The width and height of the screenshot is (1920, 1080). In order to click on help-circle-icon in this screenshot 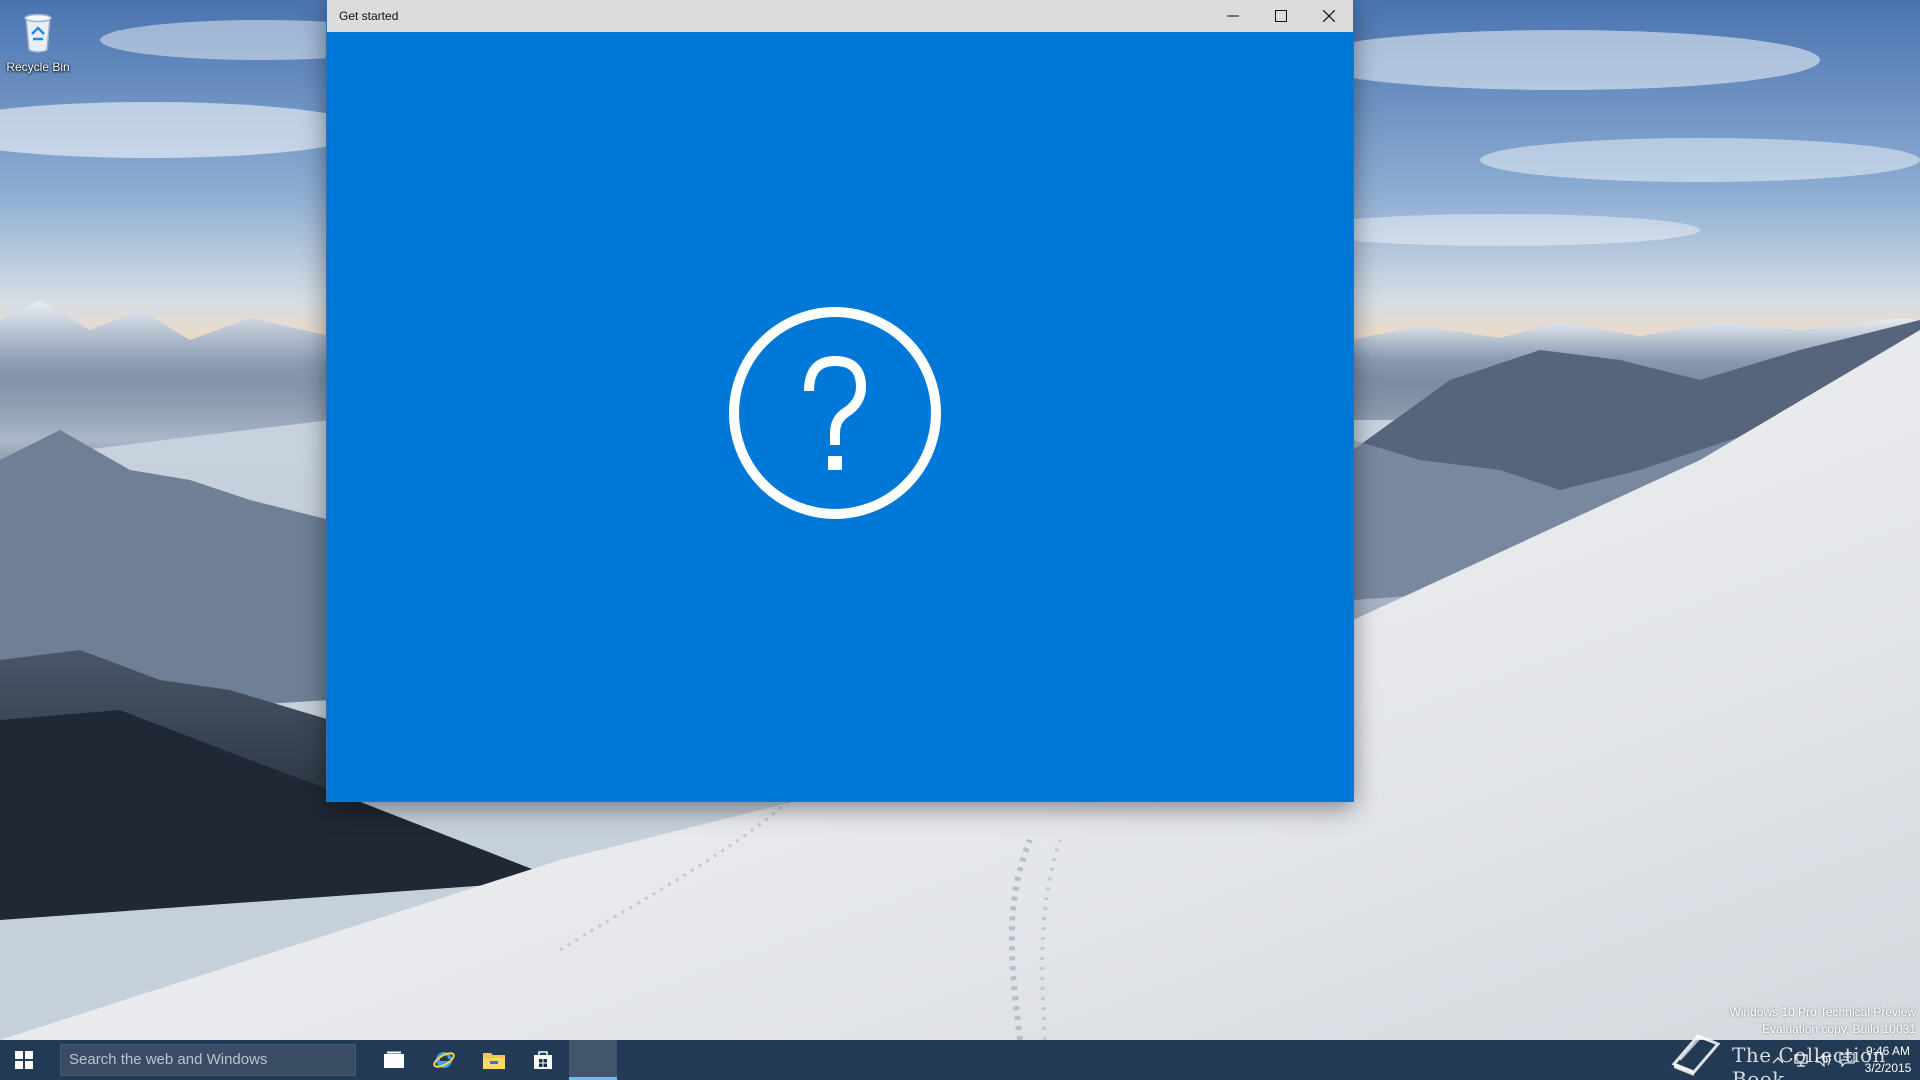, I will do `click(835, 413)`.